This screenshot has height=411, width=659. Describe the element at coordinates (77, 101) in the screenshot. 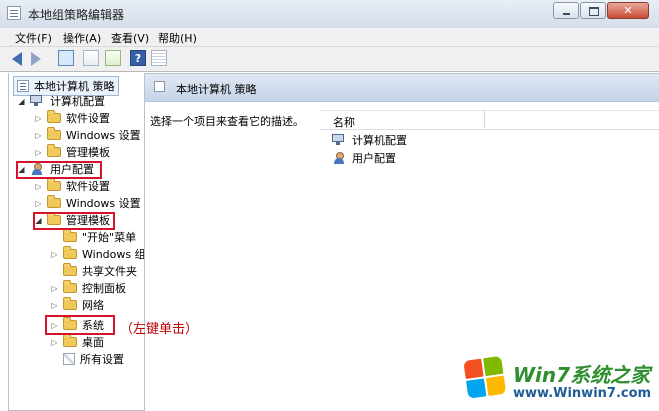

I see `tree-computer-label: 计算机配置` at that location.